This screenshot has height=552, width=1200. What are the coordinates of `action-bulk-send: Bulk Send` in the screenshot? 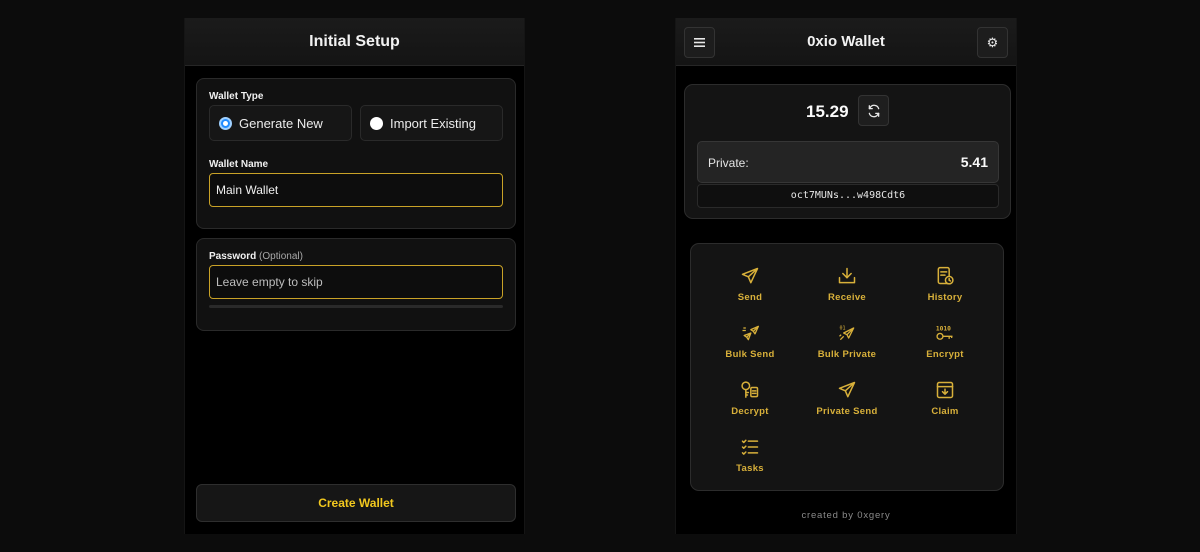 It's located at (750, 346).